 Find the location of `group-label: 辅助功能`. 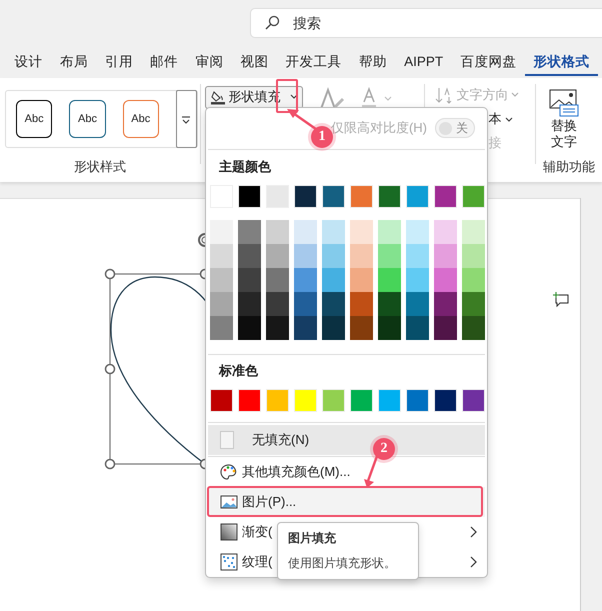

group-label: 辅助功能 is located at coordinates (569, 167).